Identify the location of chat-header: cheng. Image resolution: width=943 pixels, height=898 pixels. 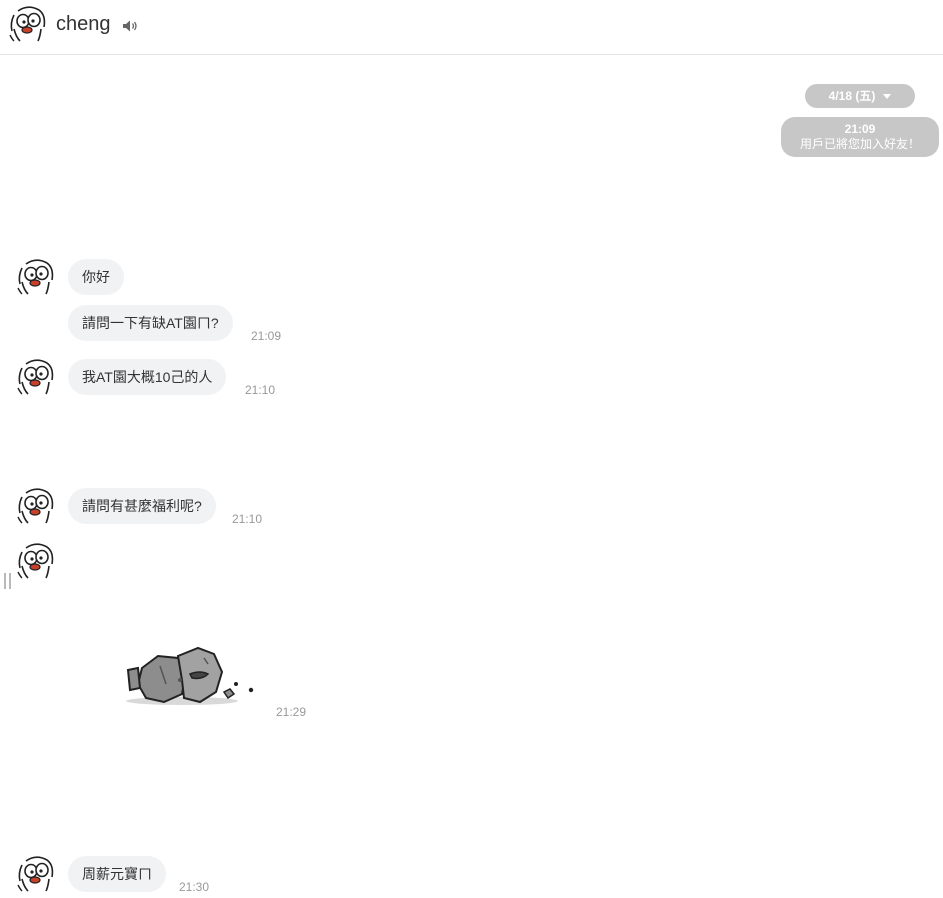
(471, 27).